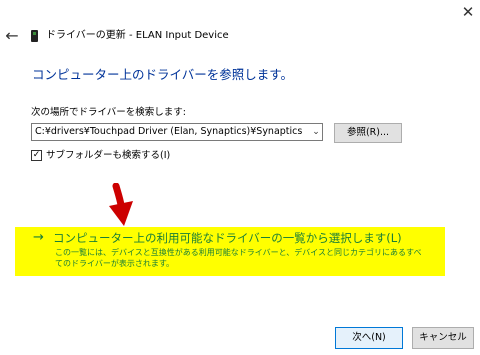 This screenshot has height=355, width=480. What do you see at coordinates (36, 155) in the screenshot?
I see `include-subfolders-checkbox: ✓` at bounding box center [36, 155].